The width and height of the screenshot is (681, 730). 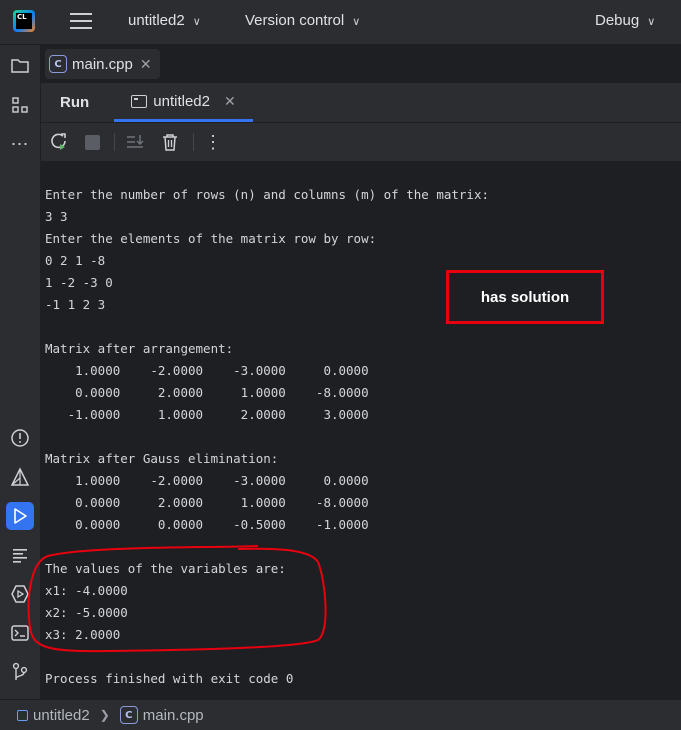 I want to click on breadcrumb-project: untitled2, so click(x=45, y=715).